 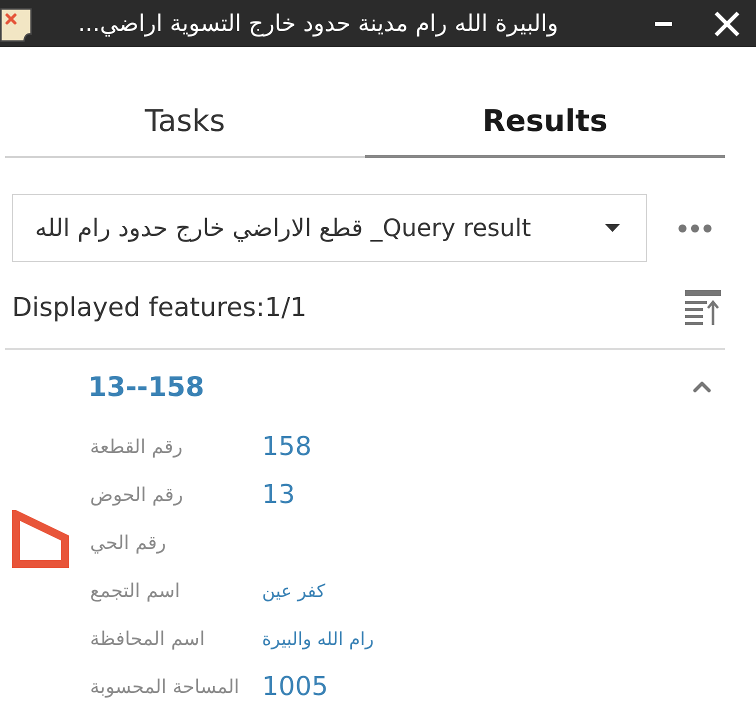 I want to click on minimize-icon, so click(x=663, y=24).